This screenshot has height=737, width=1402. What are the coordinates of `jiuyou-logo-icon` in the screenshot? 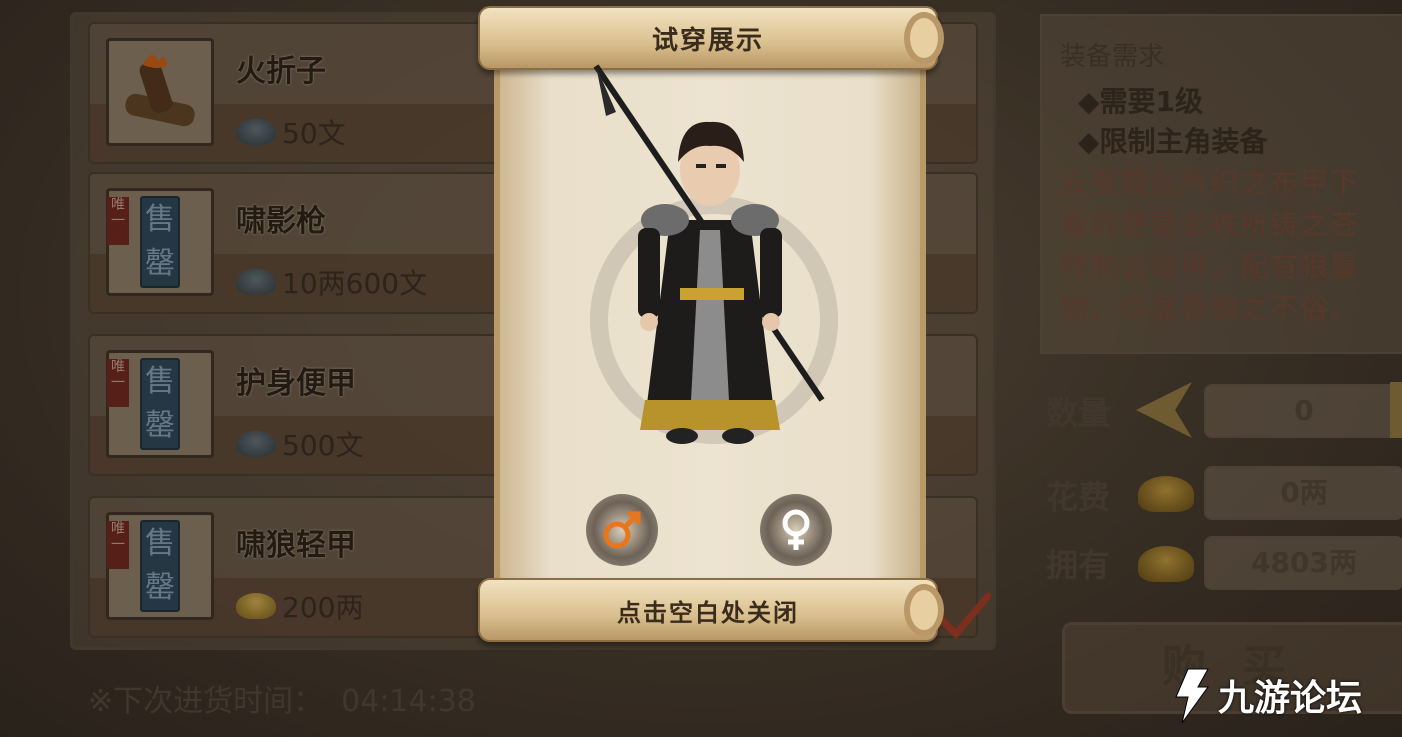 It's located at (1192, 696).